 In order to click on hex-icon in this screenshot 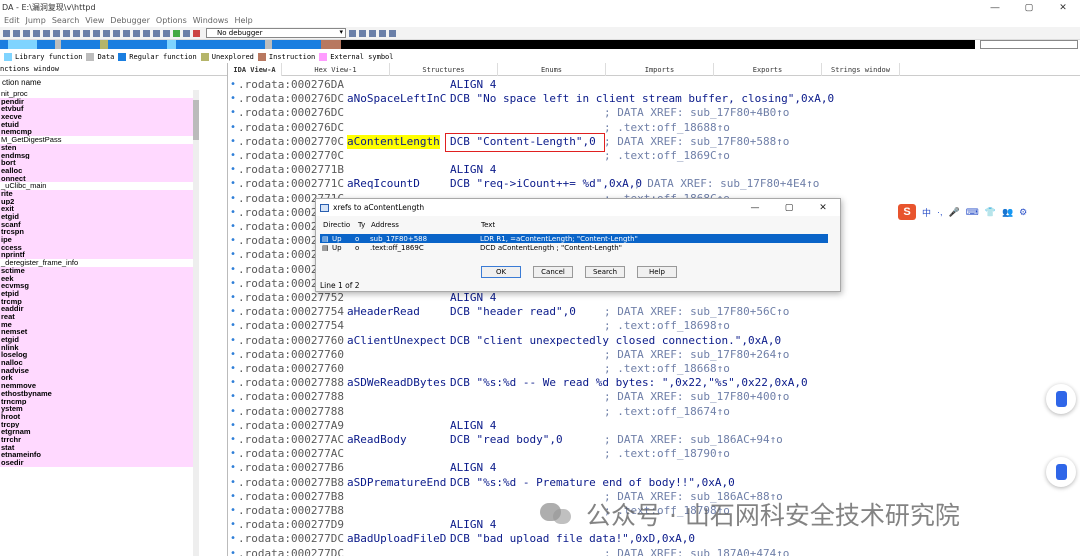, I will do `click(136, 33)`.